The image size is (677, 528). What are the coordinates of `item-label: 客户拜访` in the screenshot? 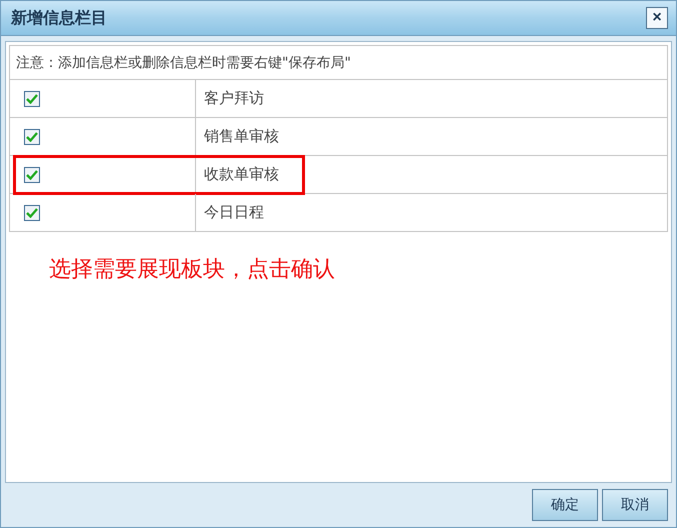 It's located at (234, 98).